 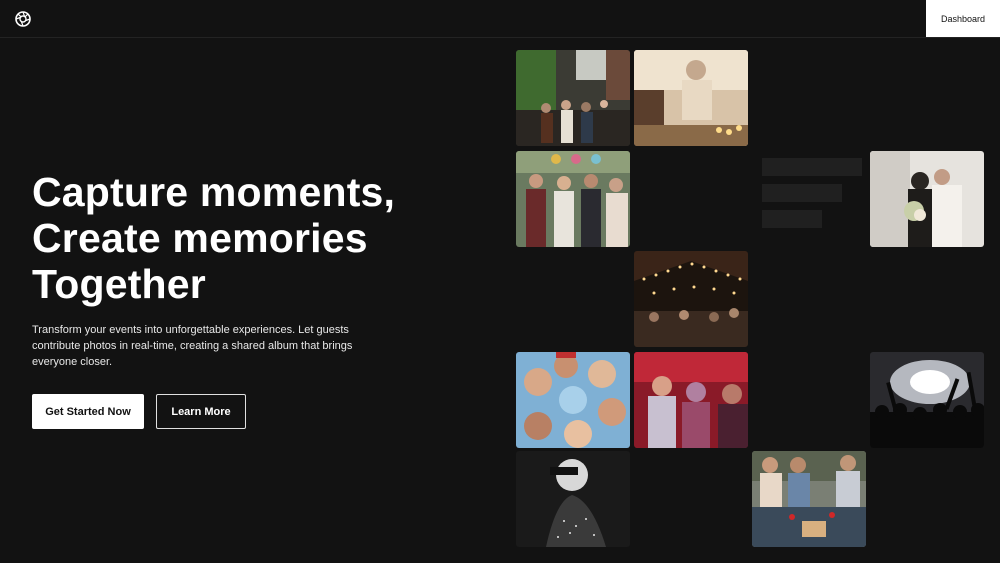 What do you see at coordinates (691, 98) in the screenshot?
I see `photo-elderly-woman-candles` at bounding box center [691, 98].